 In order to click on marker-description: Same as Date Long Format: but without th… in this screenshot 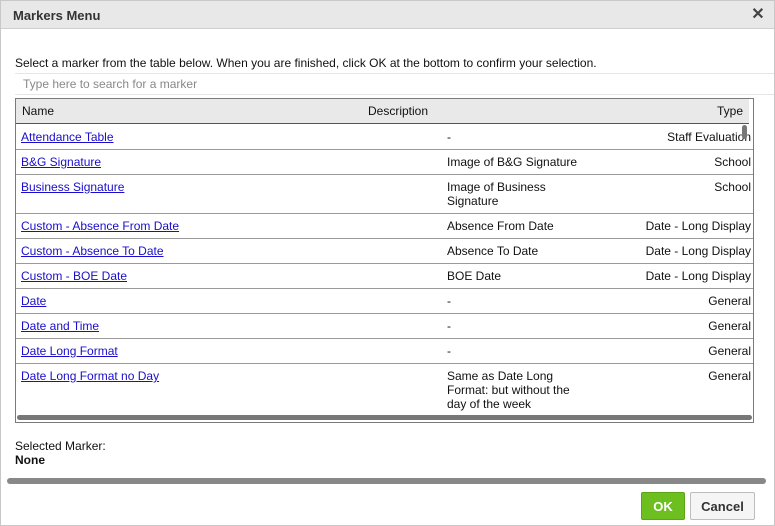, I will do `click(508, 390)`.